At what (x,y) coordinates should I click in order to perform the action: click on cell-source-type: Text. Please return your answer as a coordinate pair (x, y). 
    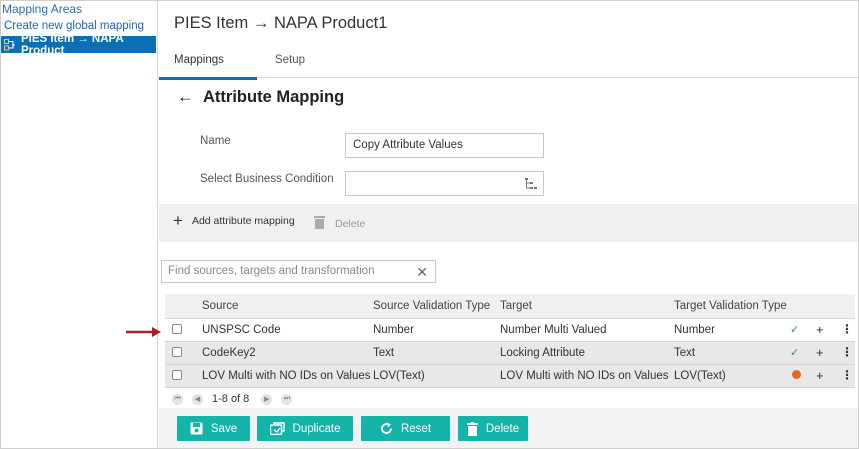
    Looking at the image, I should click on (384, 353).